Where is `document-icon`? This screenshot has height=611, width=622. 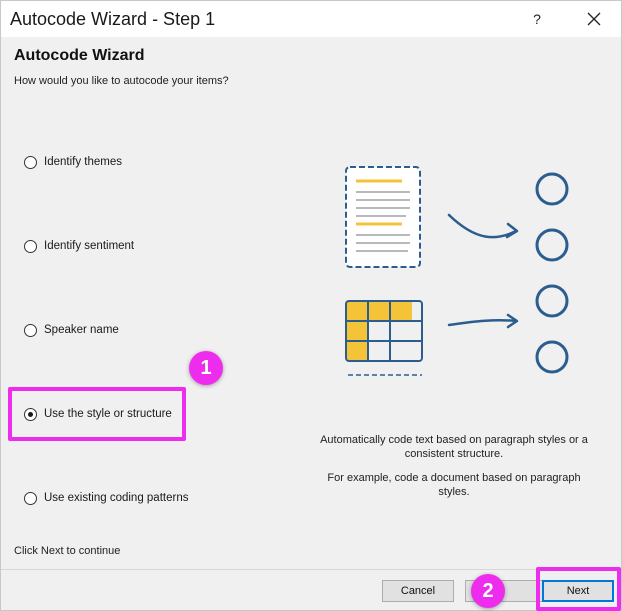 document-icon is located at coordinates (383, 217).